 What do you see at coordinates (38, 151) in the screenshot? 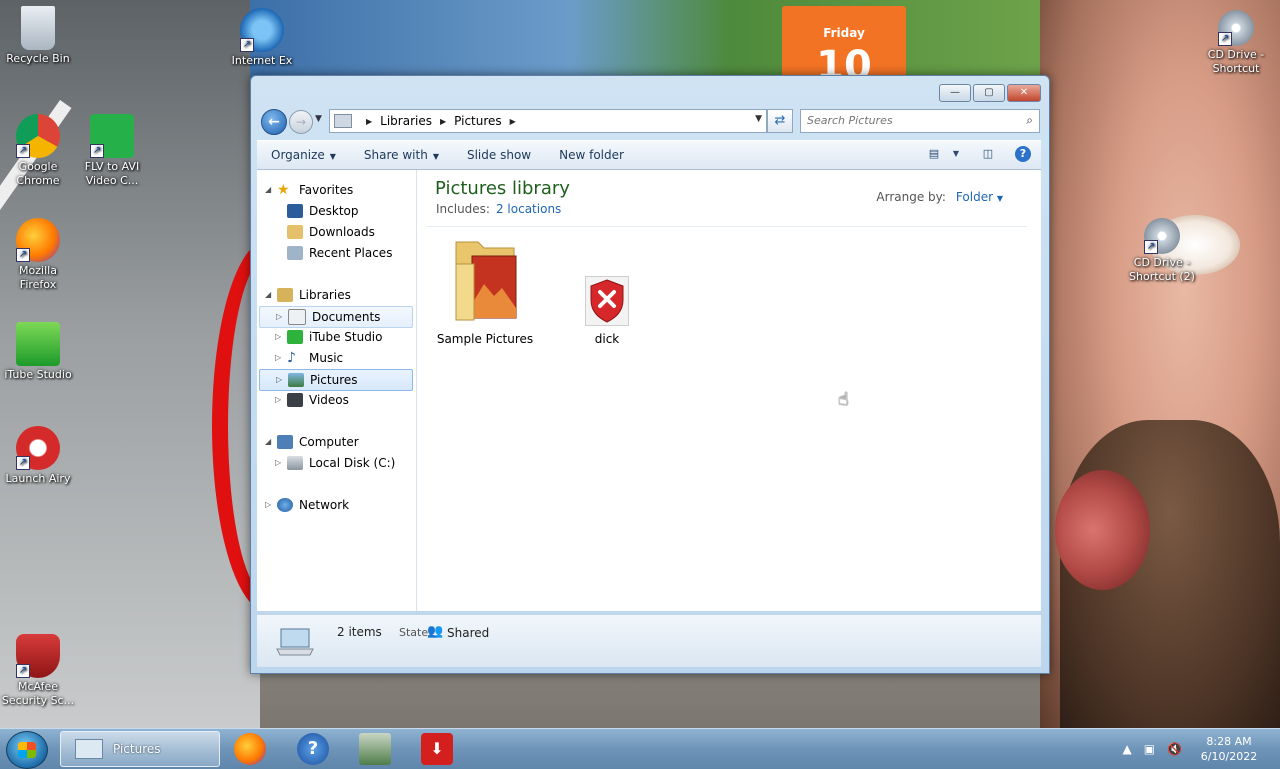
I see `desktop-icon-google-chrome: ↗ Google Chrome` at bounding box center [38, 151].